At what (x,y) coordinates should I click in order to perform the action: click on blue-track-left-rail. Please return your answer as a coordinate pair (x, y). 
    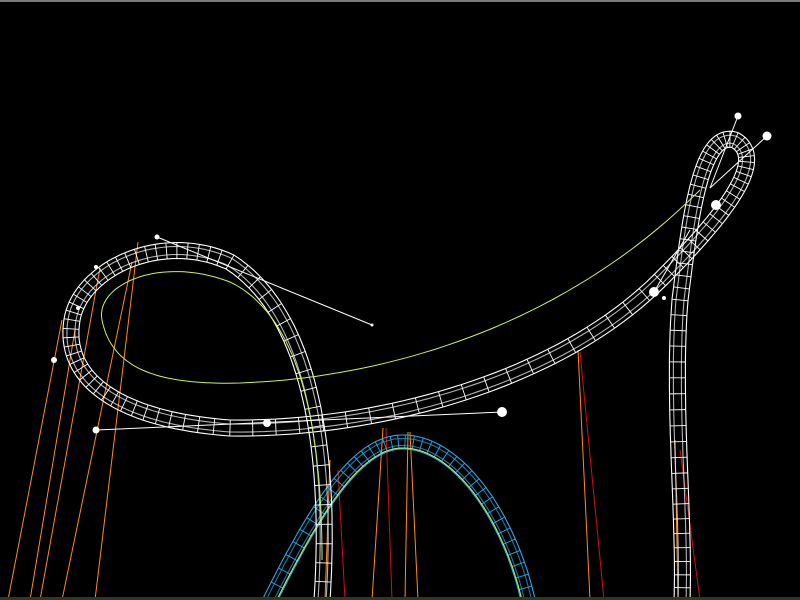
    Looking at the image, I should click on (399, 516).